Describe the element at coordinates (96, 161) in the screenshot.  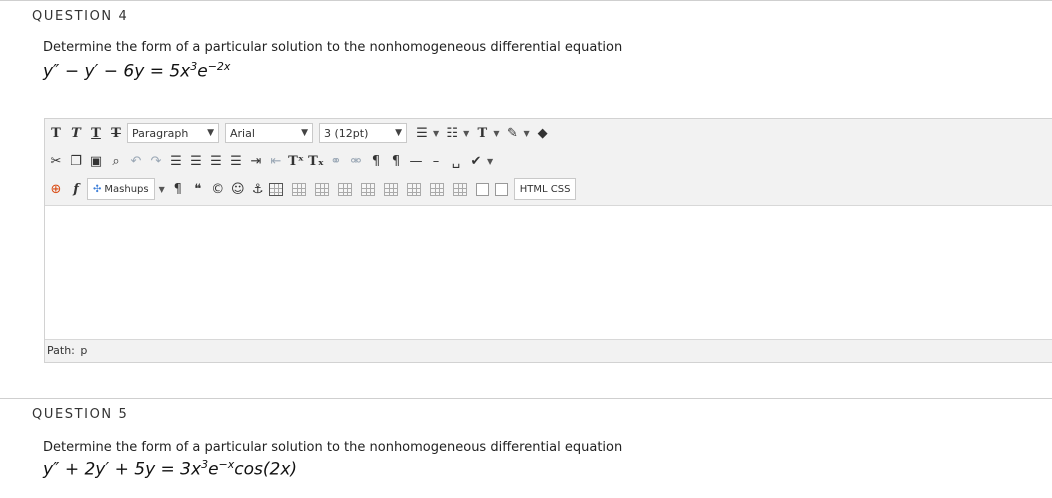
I see `paste-icon: ▣` at that location.